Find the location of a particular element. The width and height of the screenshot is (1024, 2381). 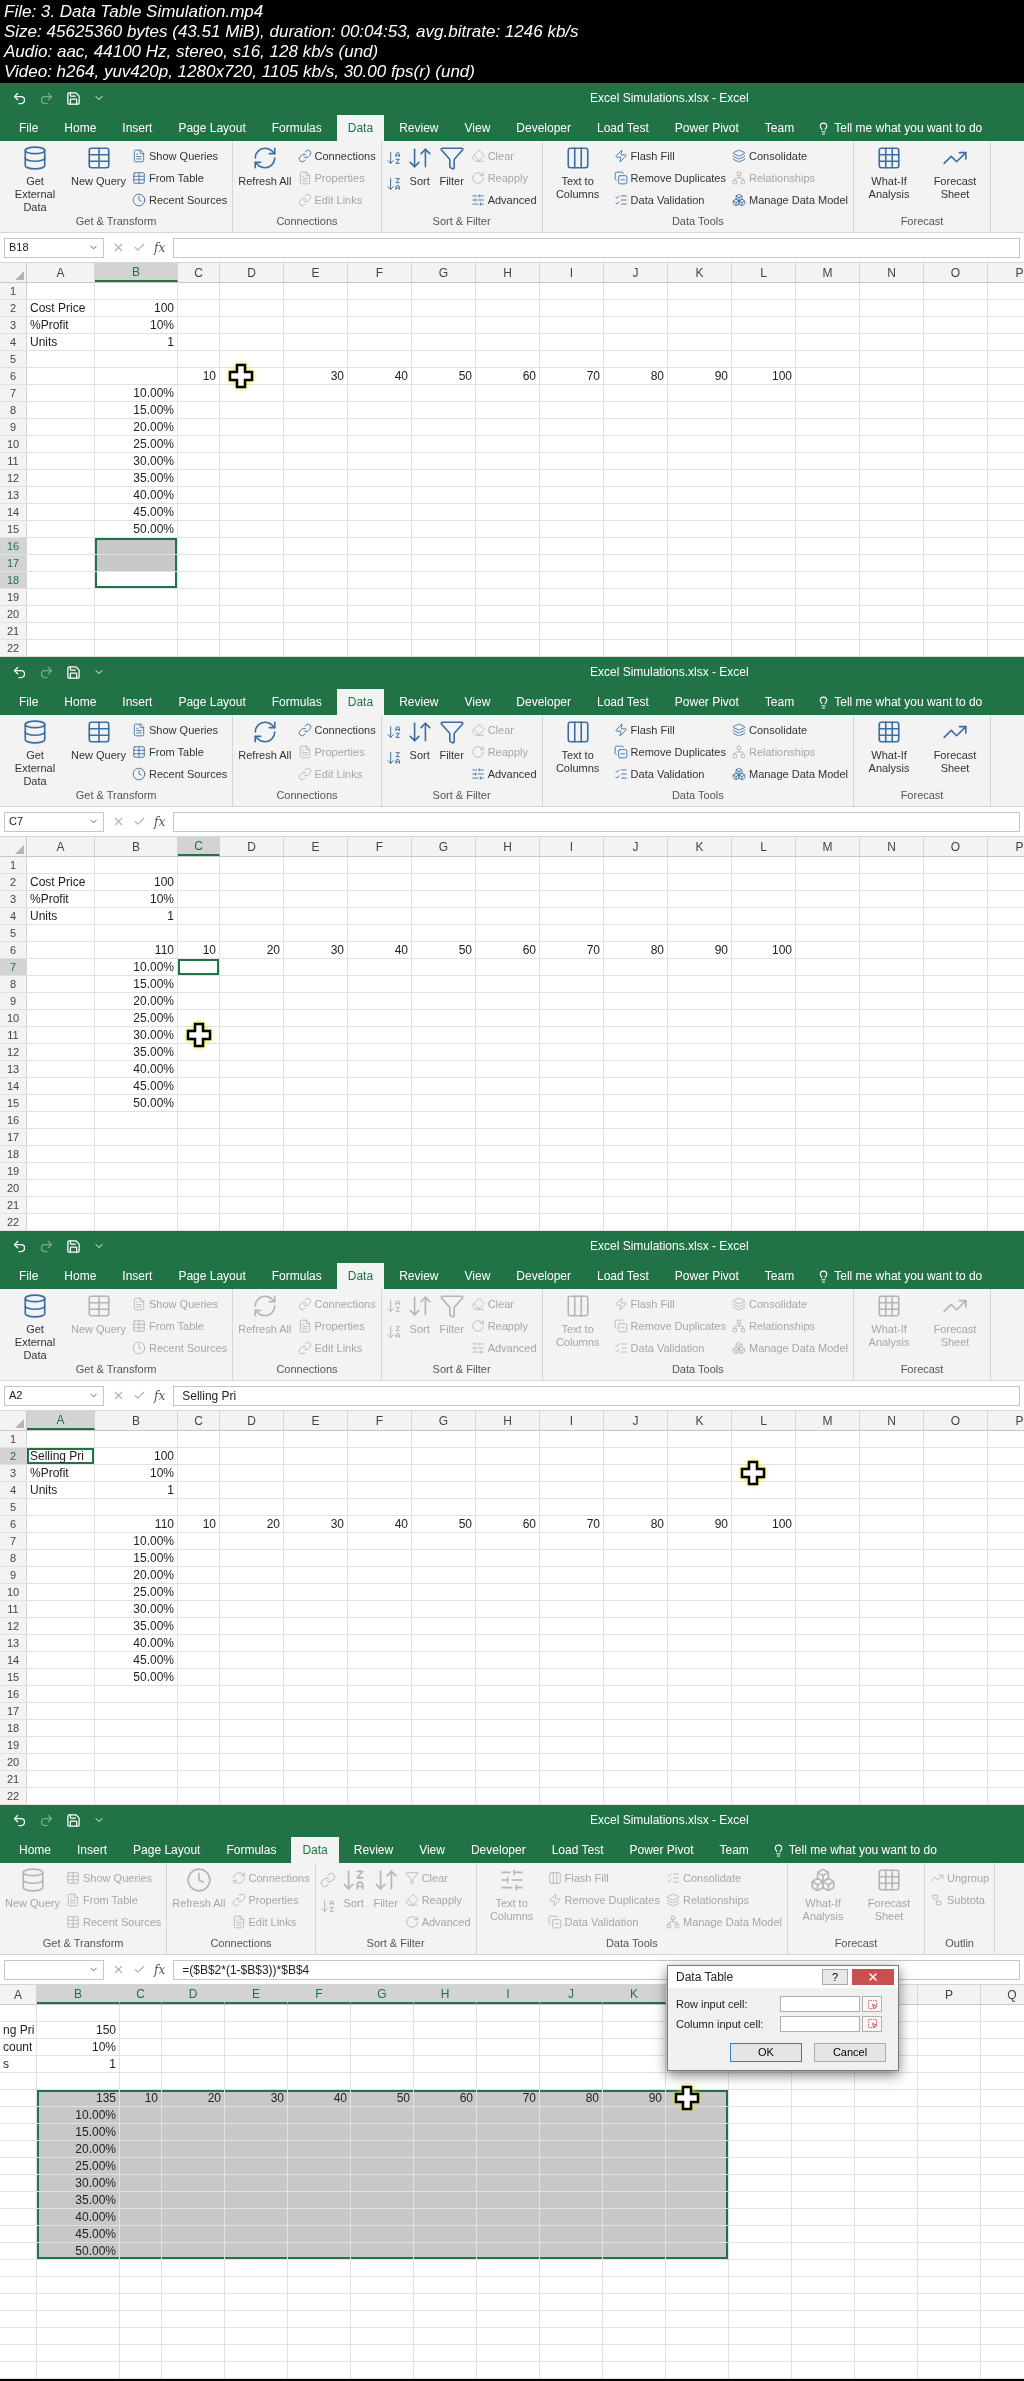

spreadsheet-cell: 20.00% is located at coordinates (136, 1575).